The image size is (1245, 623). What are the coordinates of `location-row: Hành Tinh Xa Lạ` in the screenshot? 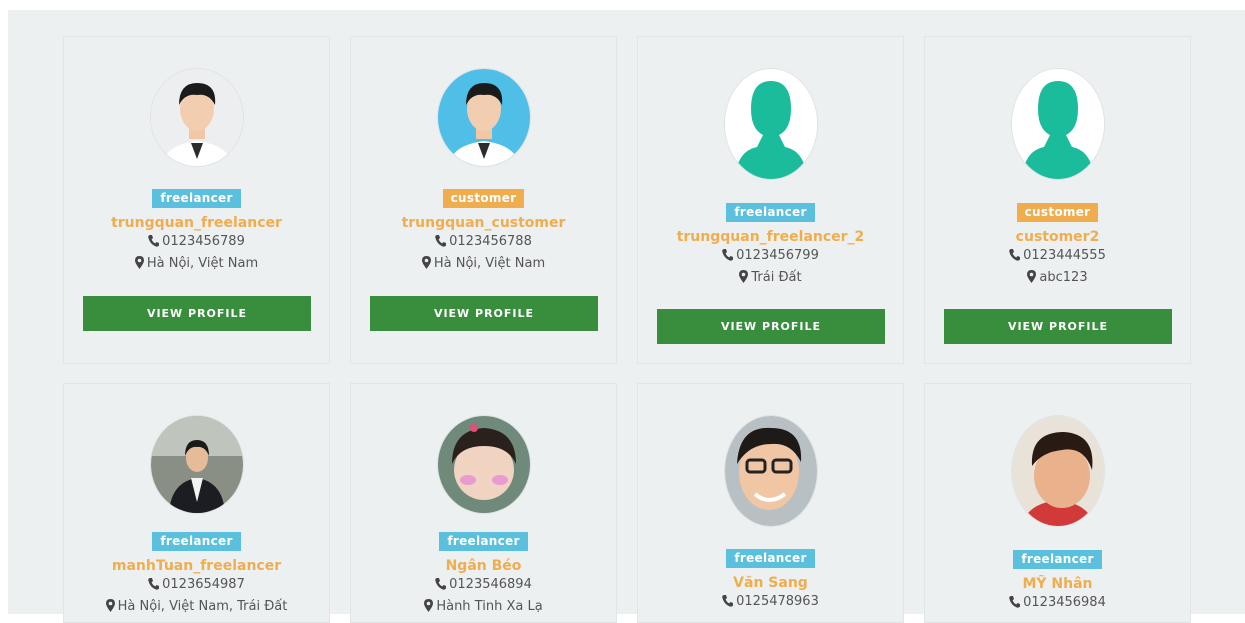 It's located at (483, 608).